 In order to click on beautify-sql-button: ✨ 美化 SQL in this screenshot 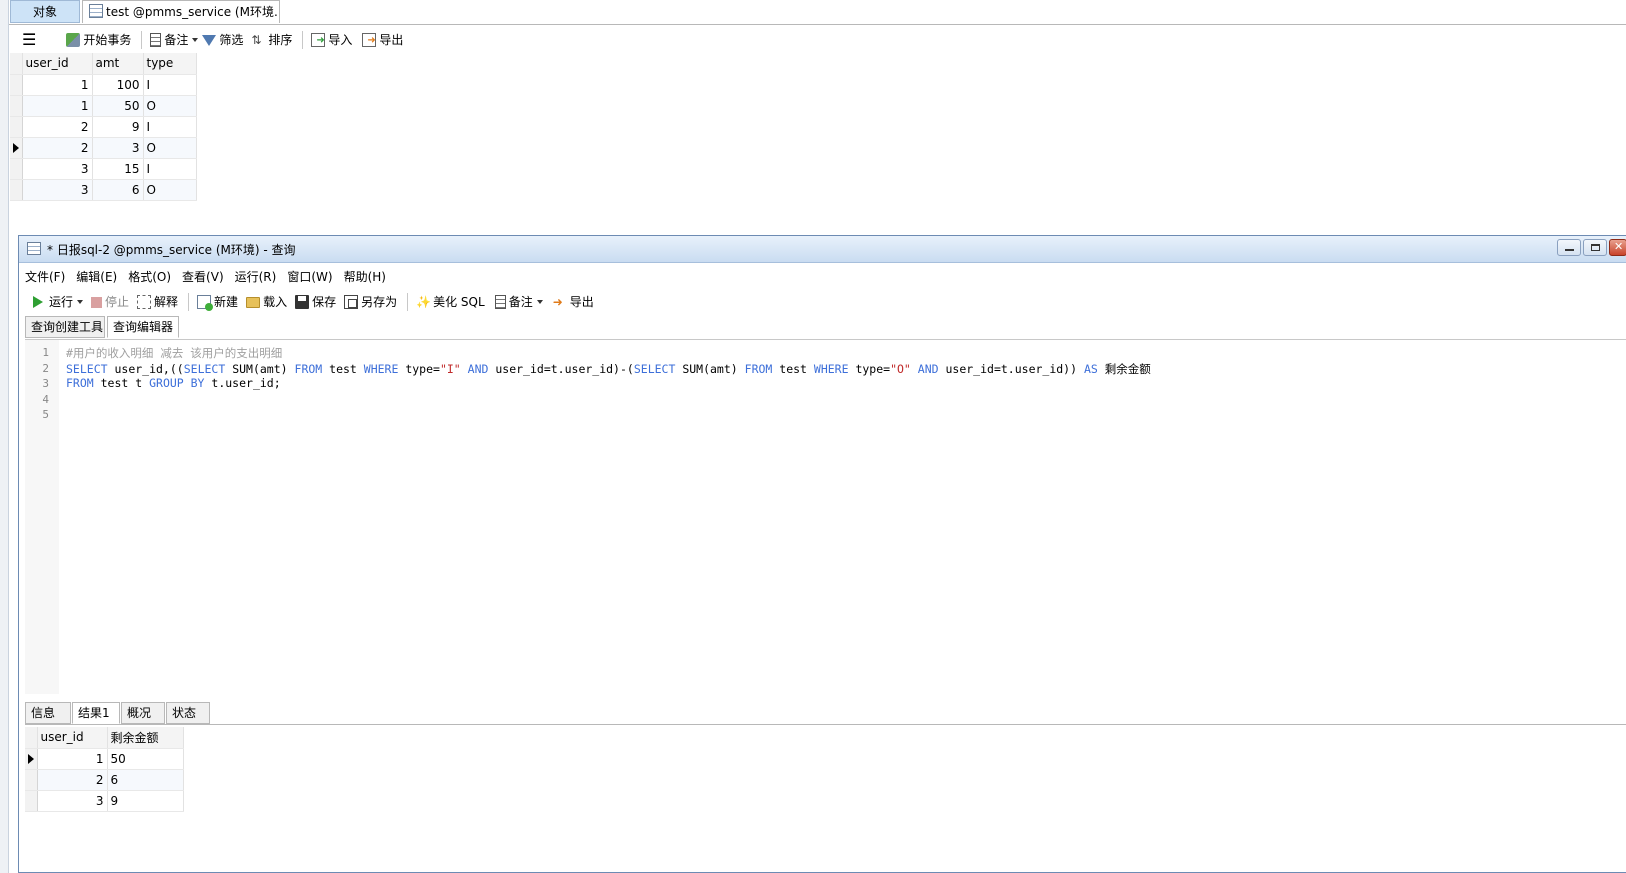, I will do `click(450, 302)`.